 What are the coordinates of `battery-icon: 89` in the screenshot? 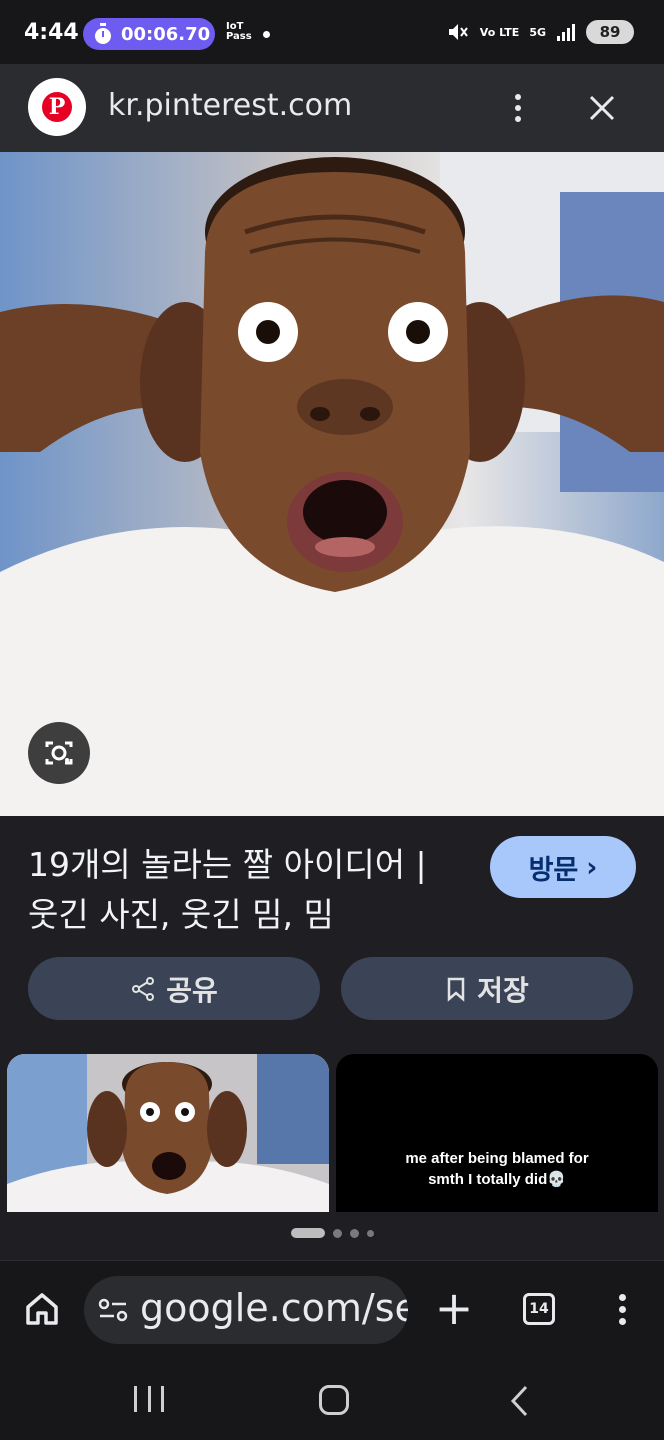 It's located at (610, 32).